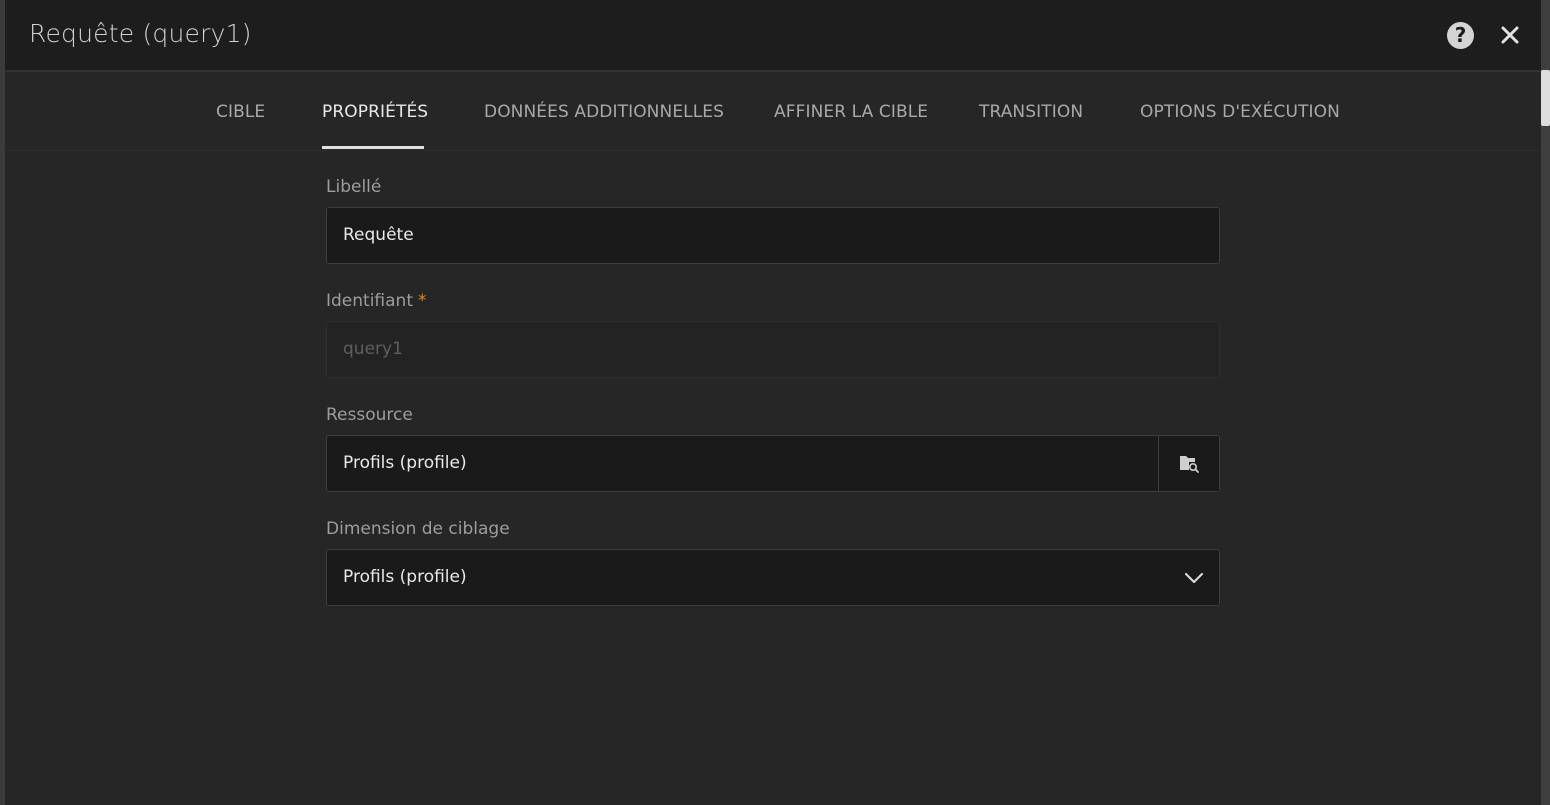 The height and width of the screenshot is (805, 1550). Describe the element at coordinates (373, 147) in the screenshot. I see `active-tab-indicator` at that location.